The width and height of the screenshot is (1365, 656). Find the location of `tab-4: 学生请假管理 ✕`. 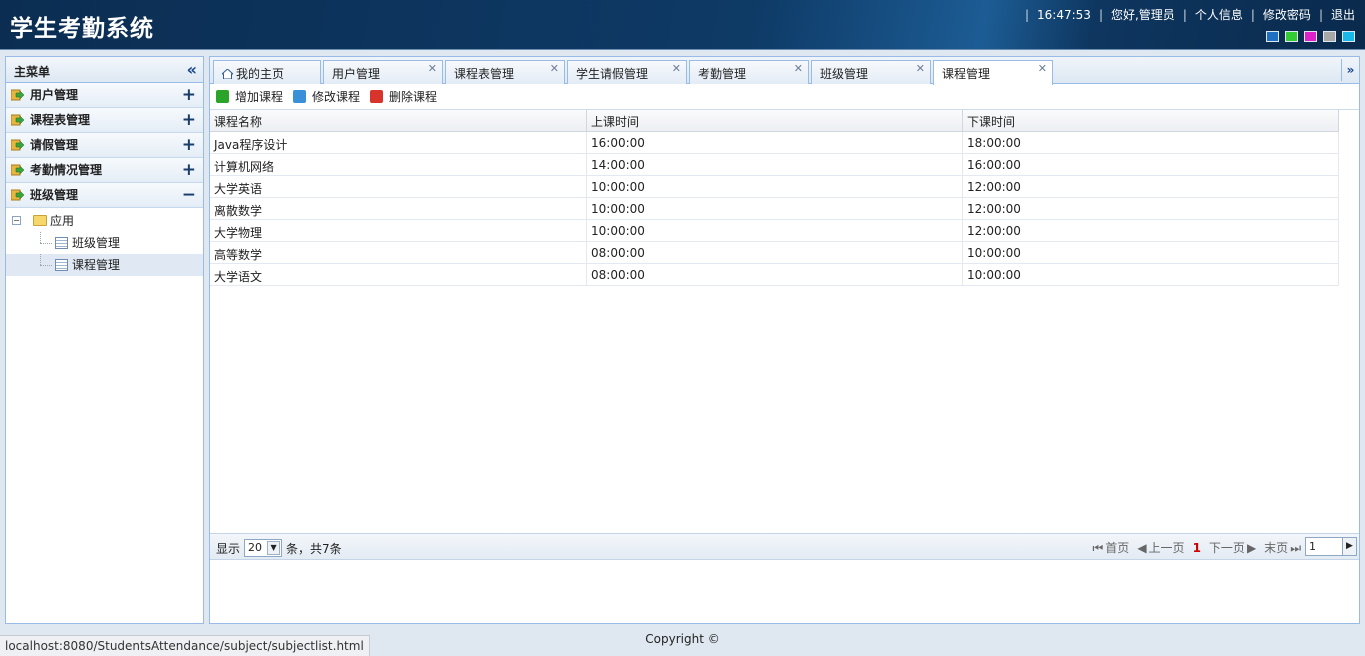

tab-4: 学生请假管理 ✕ is located at coordinates (627, 72).